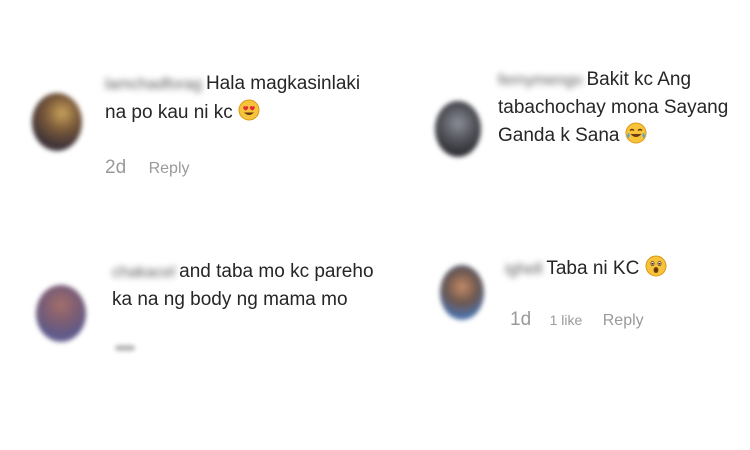 The width and height of the screenshot is (750, 450). Describe the element at coordinates (520, 319) in the screenshot. I see `timestamp: 1d` at that location.